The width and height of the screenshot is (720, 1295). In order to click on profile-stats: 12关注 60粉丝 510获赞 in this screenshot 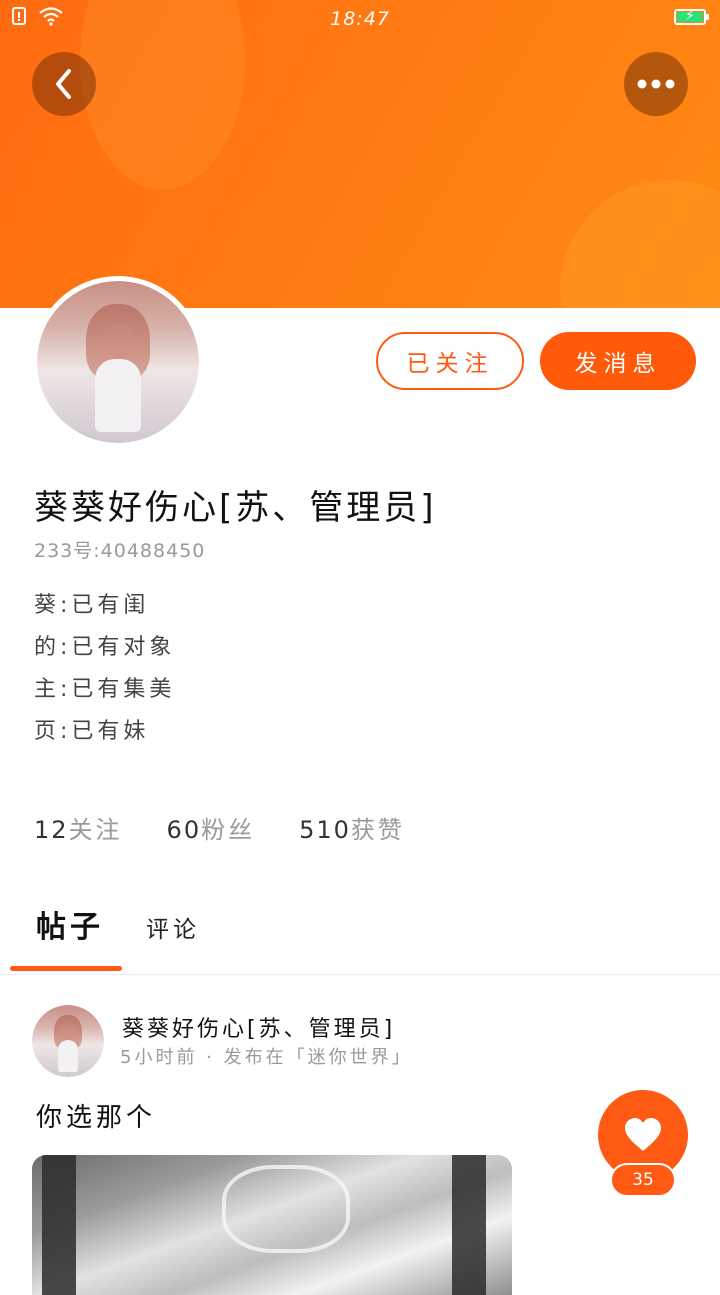, I will do `click(219, 827)`.